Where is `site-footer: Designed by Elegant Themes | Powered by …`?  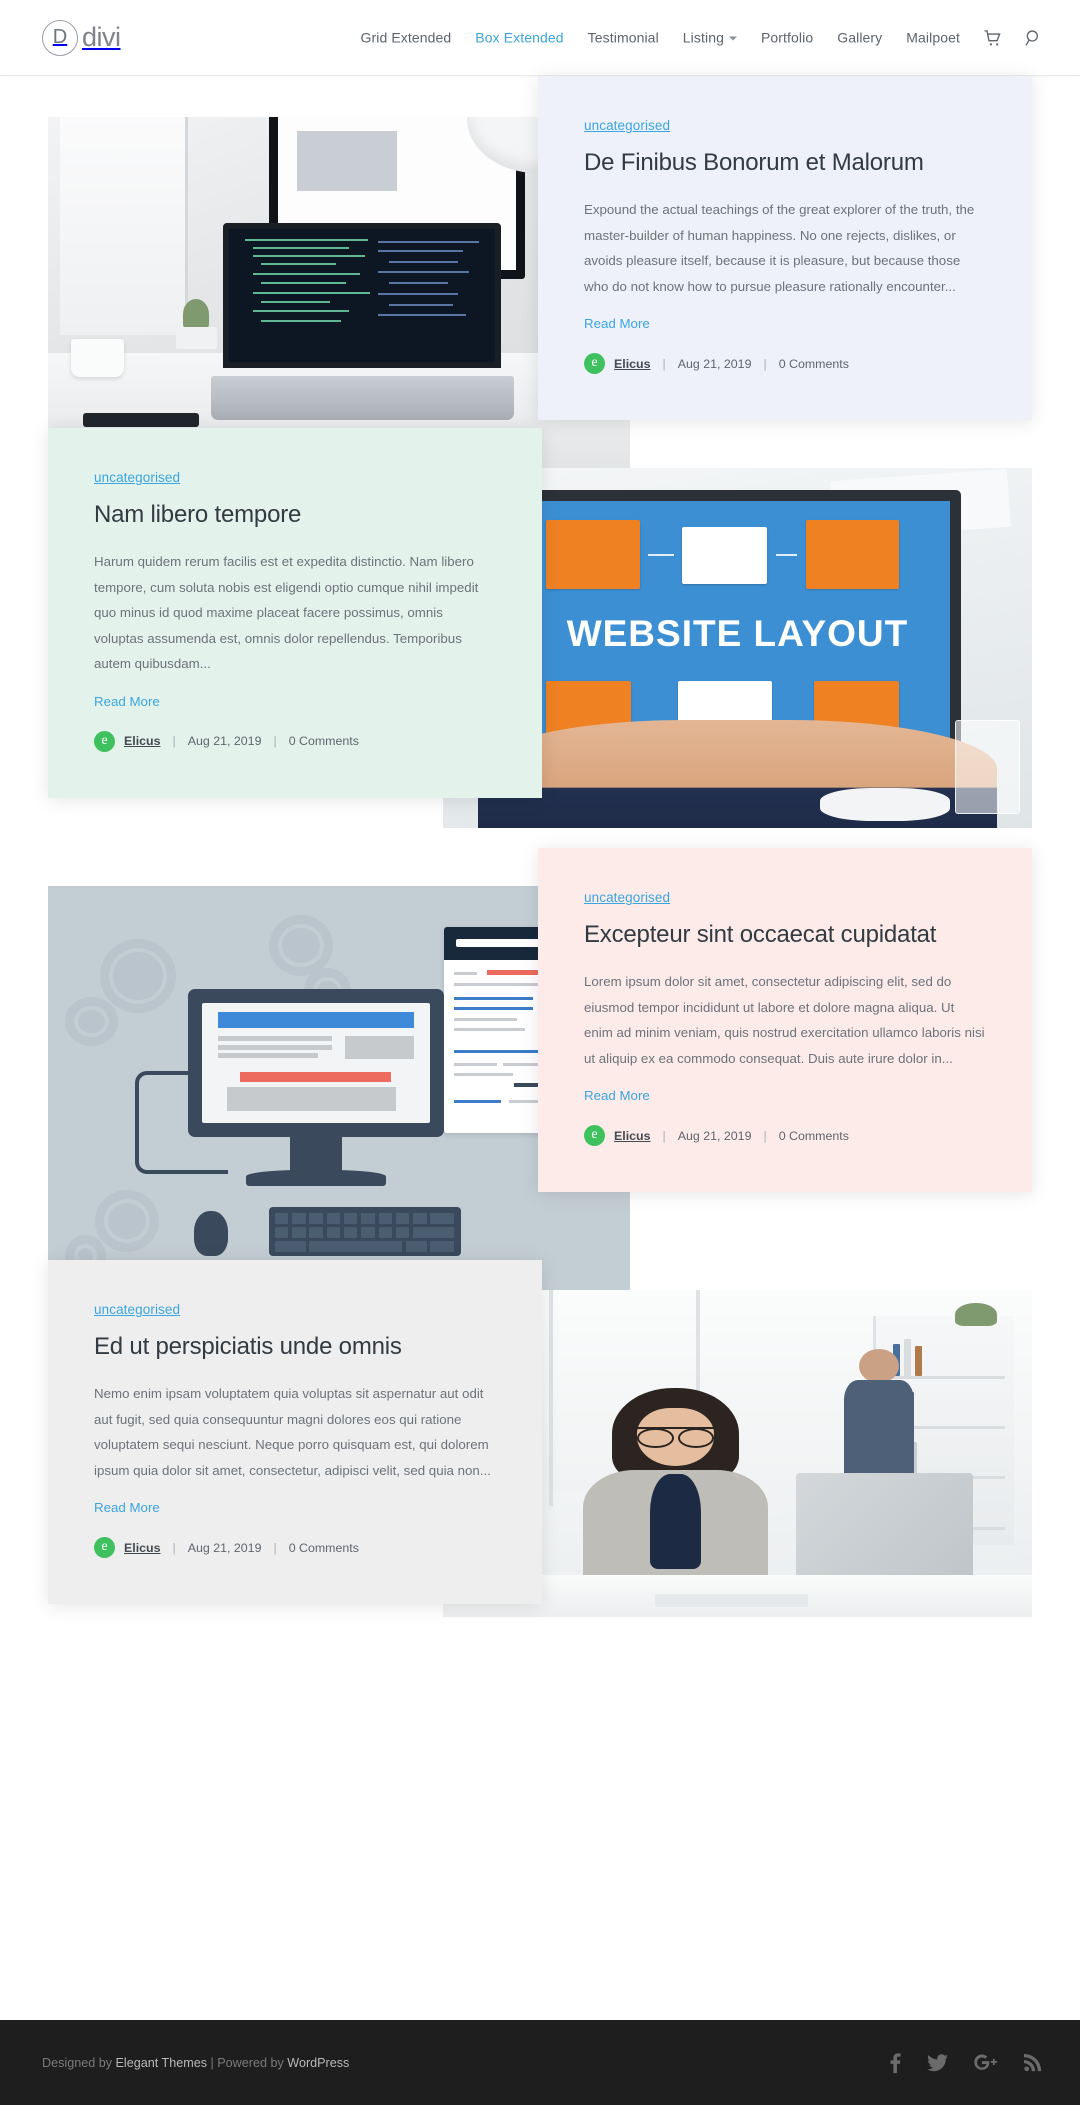 site-footer: Designed by Elegant Themes | Powered by … is located at coordinates (540, 2062).